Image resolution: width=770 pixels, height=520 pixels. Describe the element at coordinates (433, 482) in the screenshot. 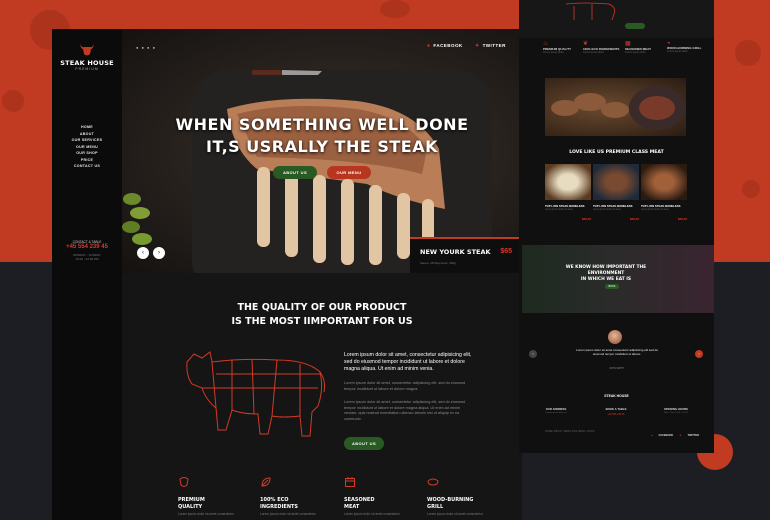

I see `grill-icon` at that location.